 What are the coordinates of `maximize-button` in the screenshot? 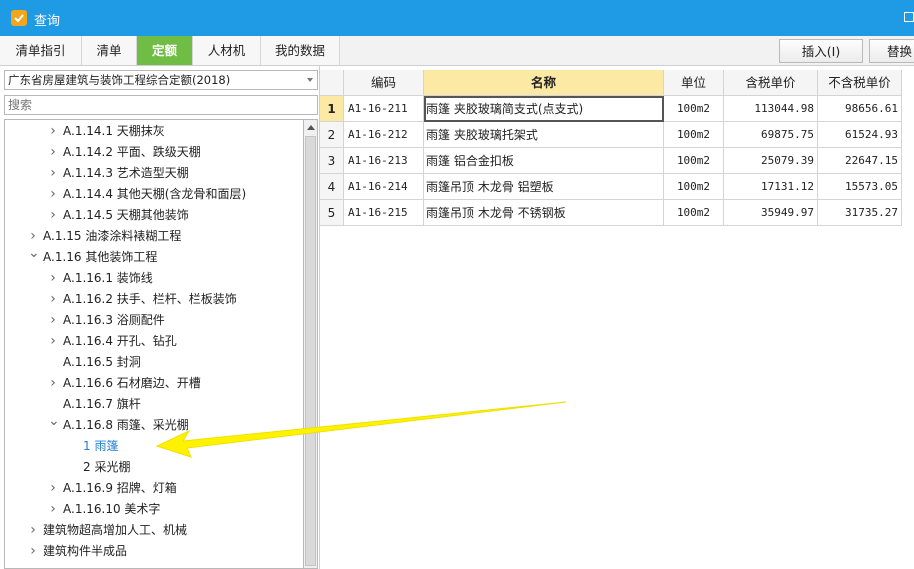 It's located at (909, 17).